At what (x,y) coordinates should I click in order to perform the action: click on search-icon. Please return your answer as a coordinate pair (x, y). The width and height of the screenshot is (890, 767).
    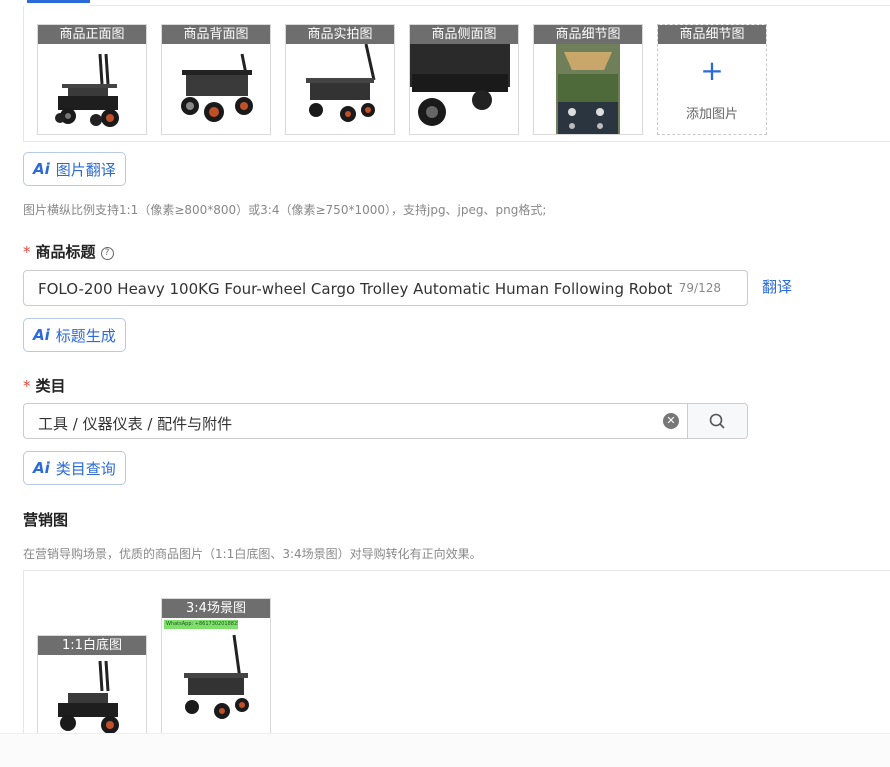
    Looking at the image, I should click on (717, 421).